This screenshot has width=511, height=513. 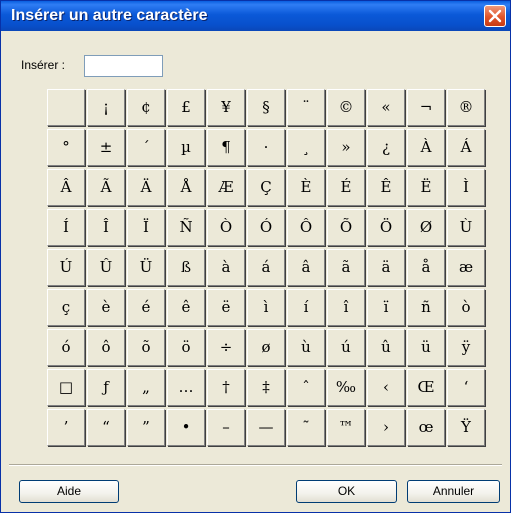 What do you see at coordinates (306, 187) in the screenshot?
I see `character-cell: È` at bounding box center [306, 187].